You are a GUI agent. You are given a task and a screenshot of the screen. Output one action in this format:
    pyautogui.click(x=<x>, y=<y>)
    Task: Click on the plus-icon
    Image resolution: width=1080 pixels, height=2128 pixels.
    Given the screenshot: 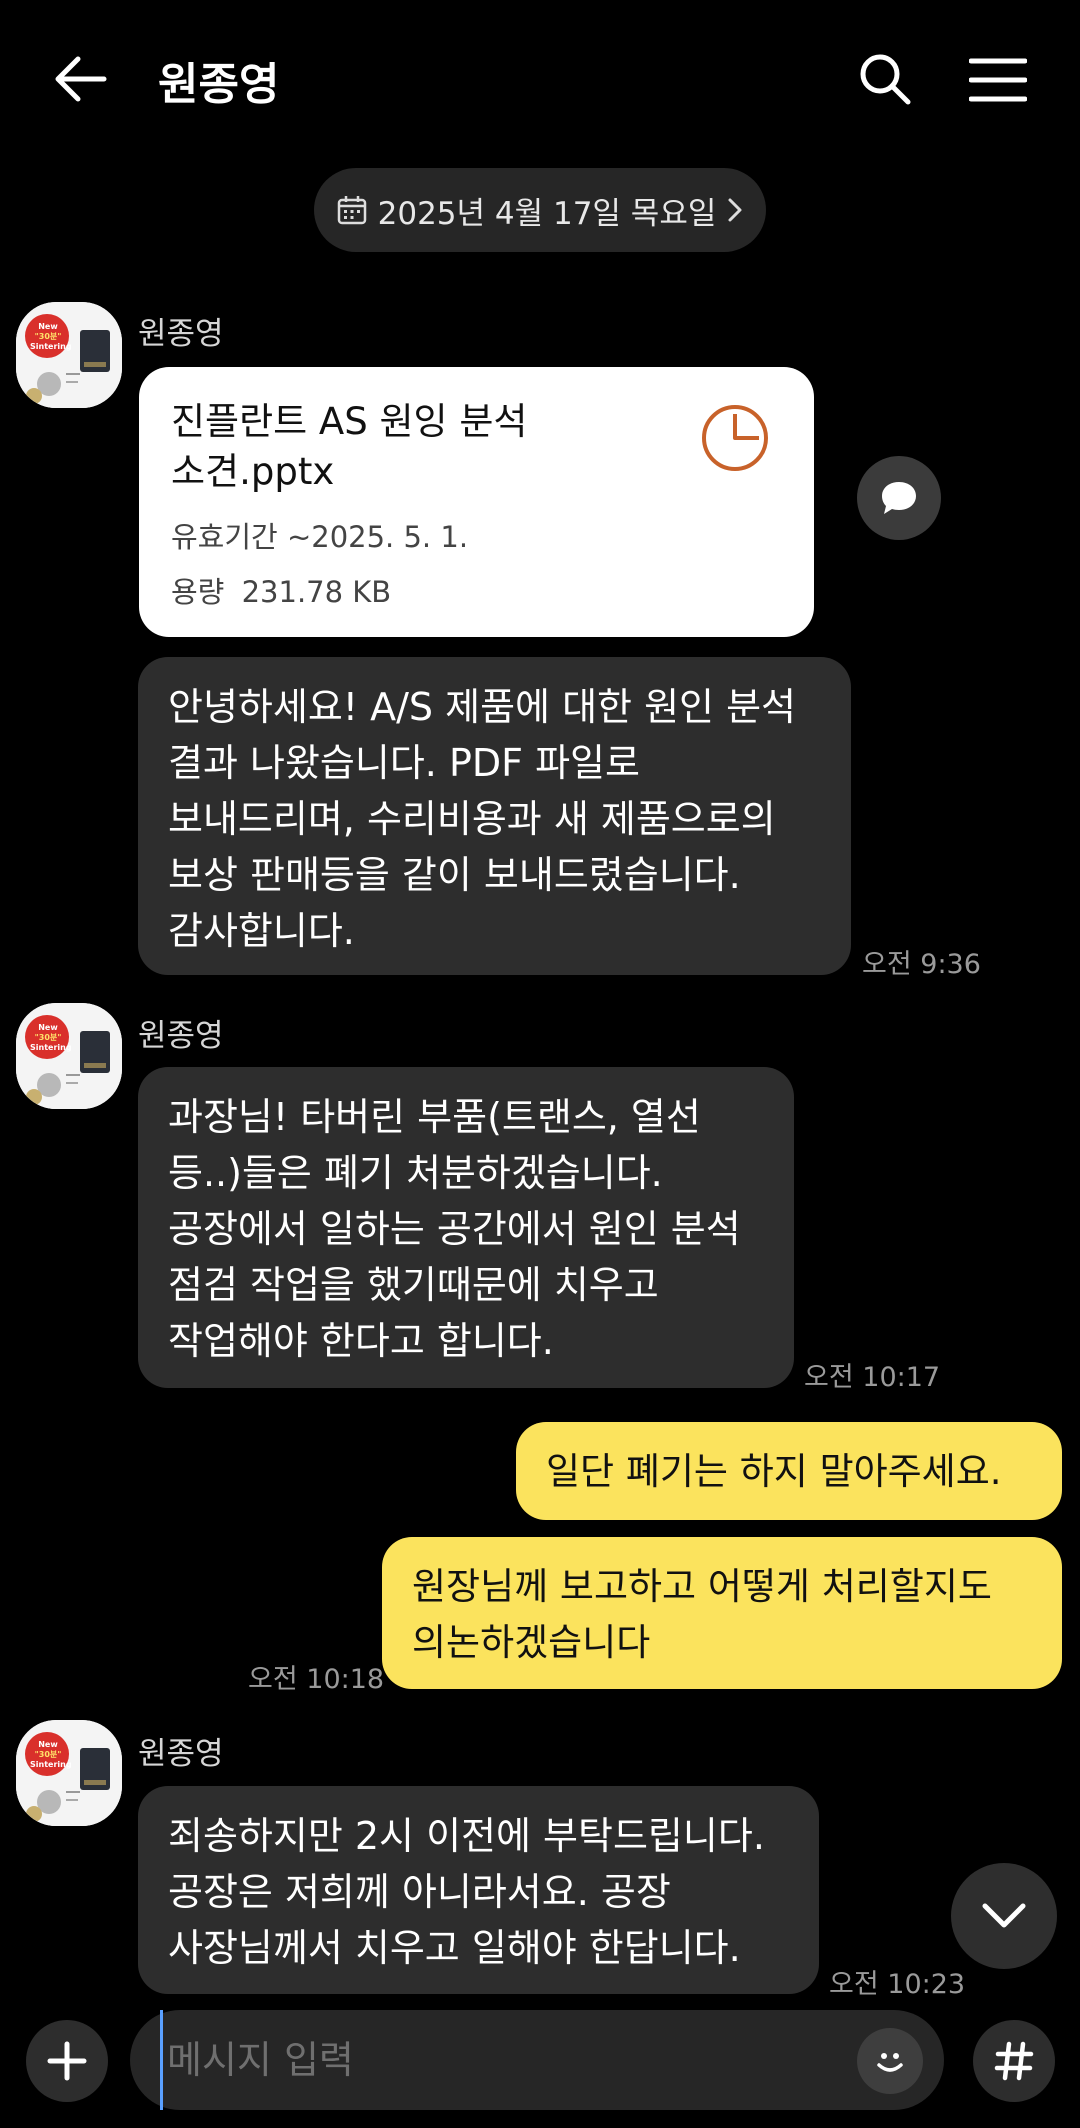 What is the action you would take?
    pyautogui.click(x=67, y=2061)
    